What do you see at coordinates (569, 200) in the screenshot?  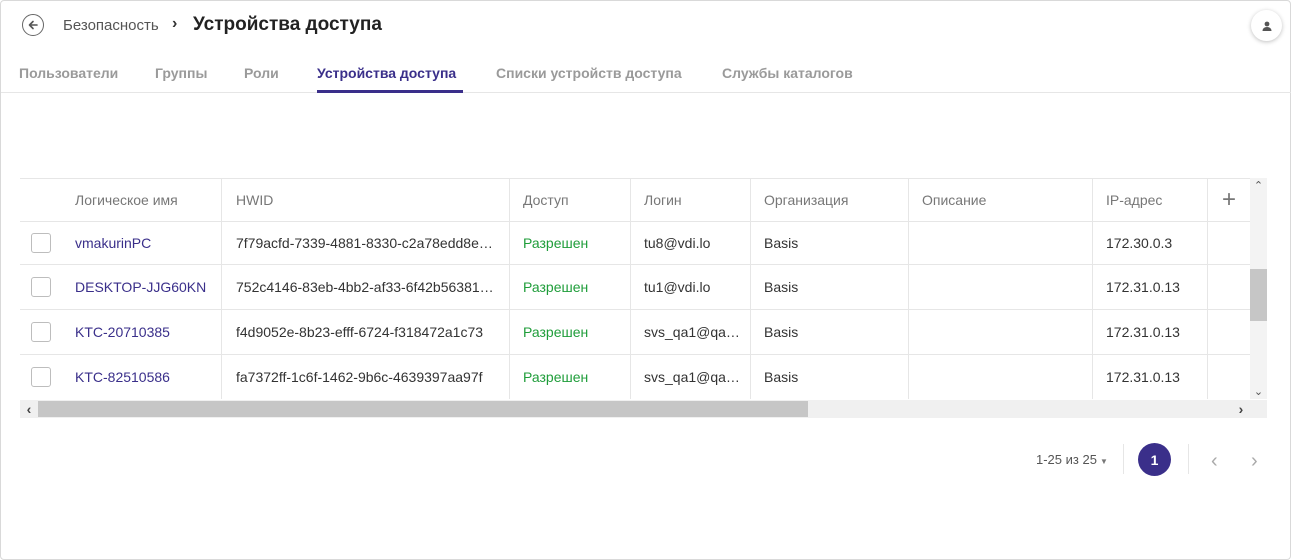 I see `column-header-access: Доступ` at bounding box center [569, 200].